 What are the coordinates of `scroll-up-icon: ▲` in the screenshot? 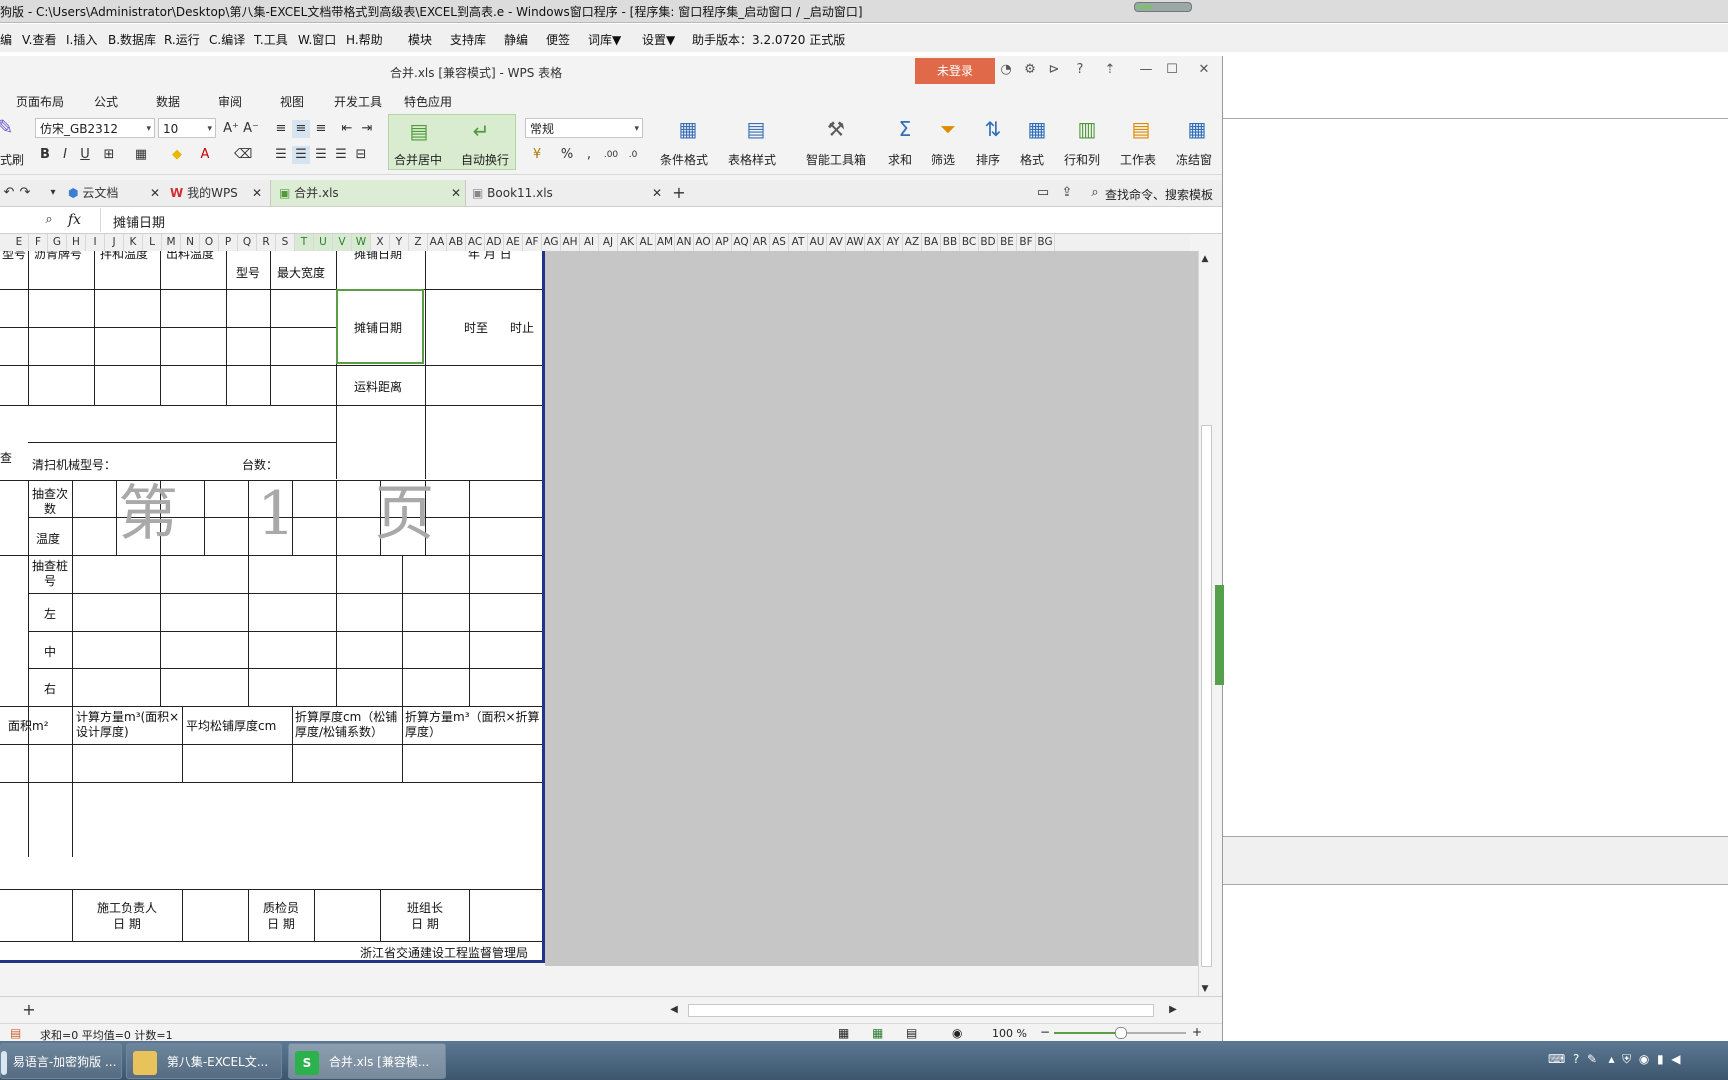 It's located at (1205, 259).